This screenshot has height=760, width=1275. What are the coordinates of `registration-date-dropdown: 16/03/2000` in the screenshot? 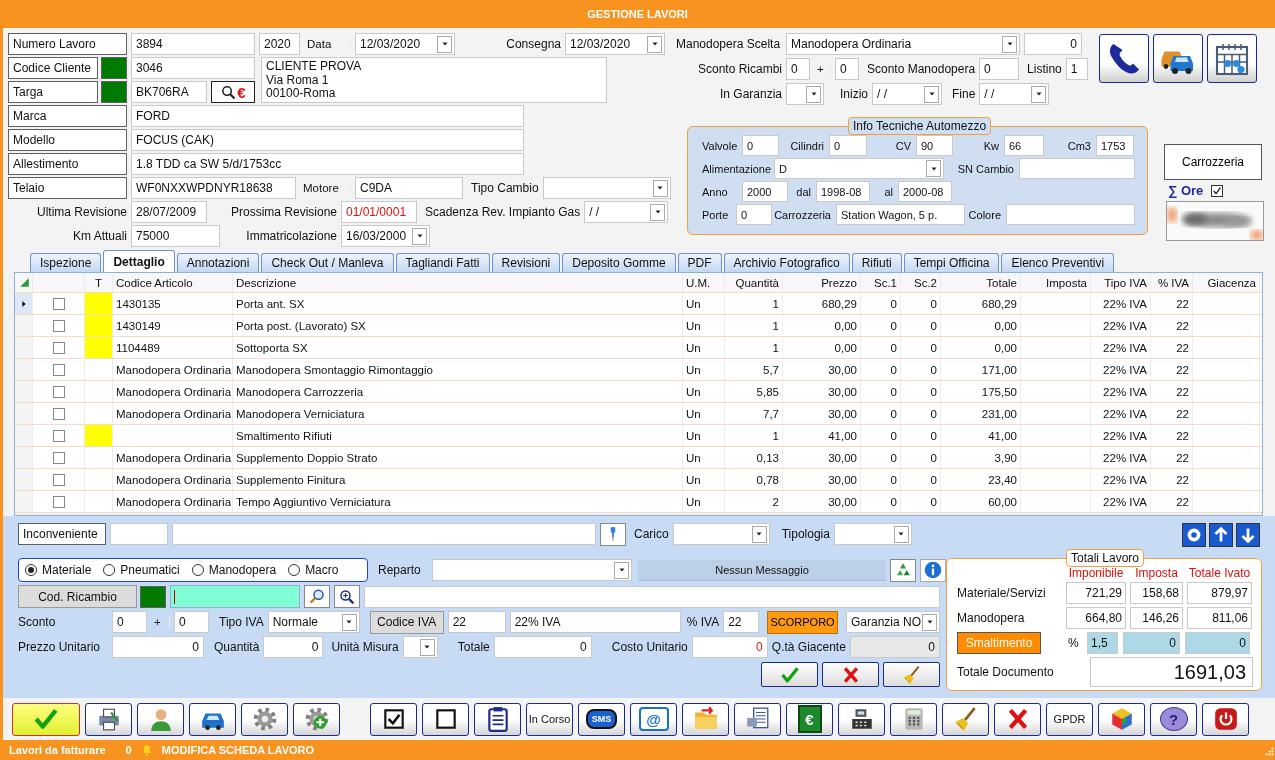 It's located at (385, 236).